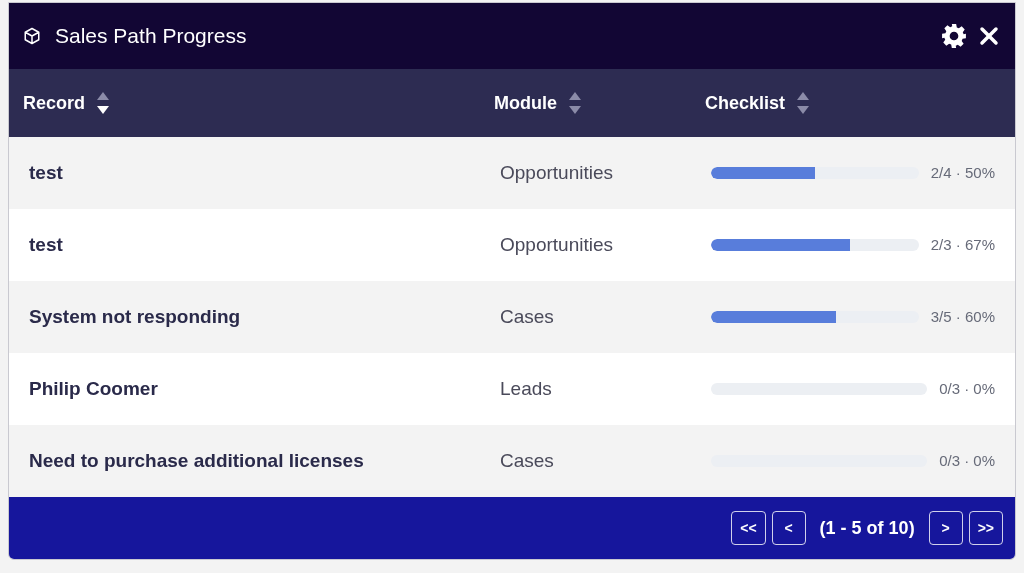 Image resolution: width=1024 pixels, height=573 pixels. Describe the element at coordinates (867, 528) in the screenshot. I see `page-status: (1 - 5 of 10)` at that location.